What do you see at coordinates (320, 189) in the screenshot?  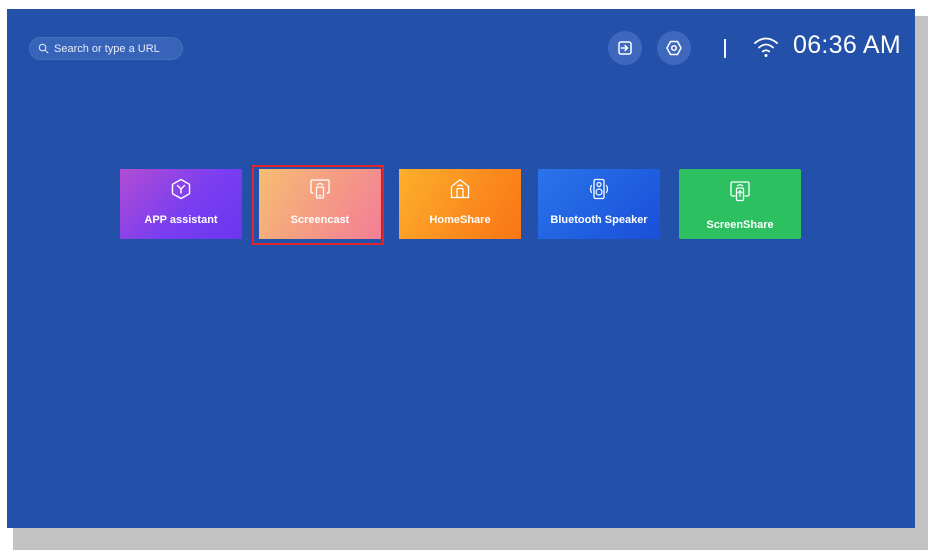 I see `screencast-icon` at bounding box center [320, 189].